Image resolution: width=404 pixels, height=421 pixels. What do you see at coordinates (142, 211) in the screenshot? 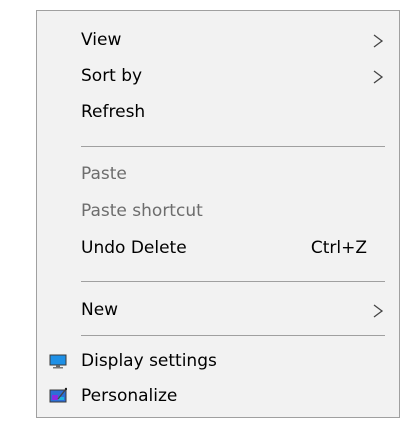
I see `menu-item-paste-shortcut-label: Paste shortcut` at bounding box center [142, 211].